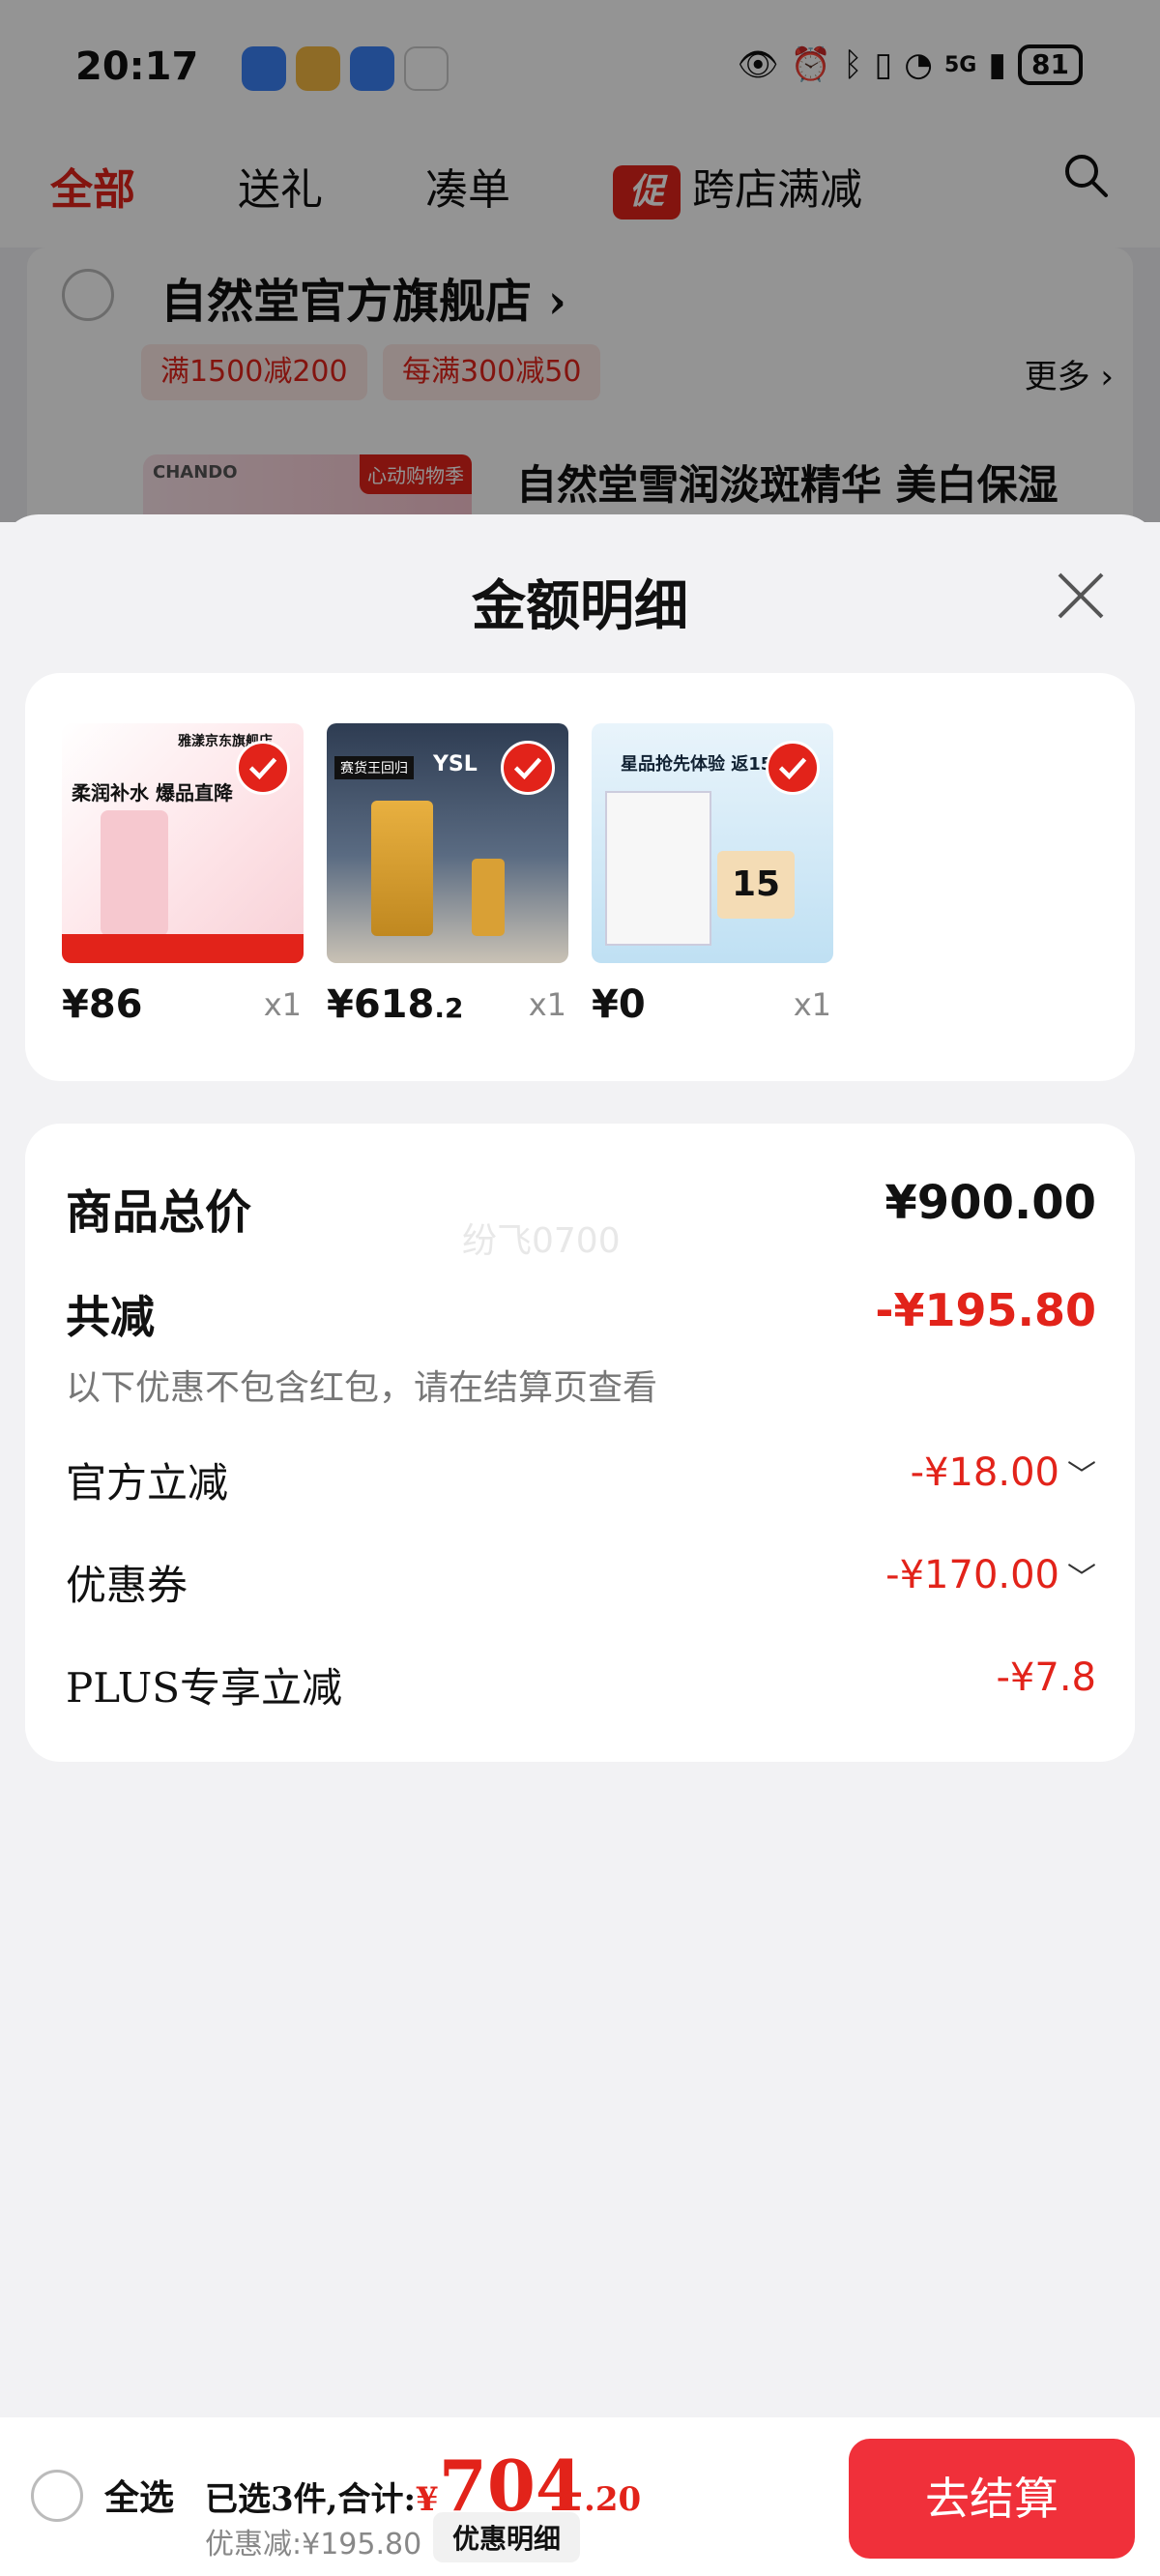 Image resolution: width=1160 pixels, height=2576 pixels. What do you see at coordinates (103, 1004) in the screenshot?
I see `item-price: ¥86` at bounding box center [103, 1004].